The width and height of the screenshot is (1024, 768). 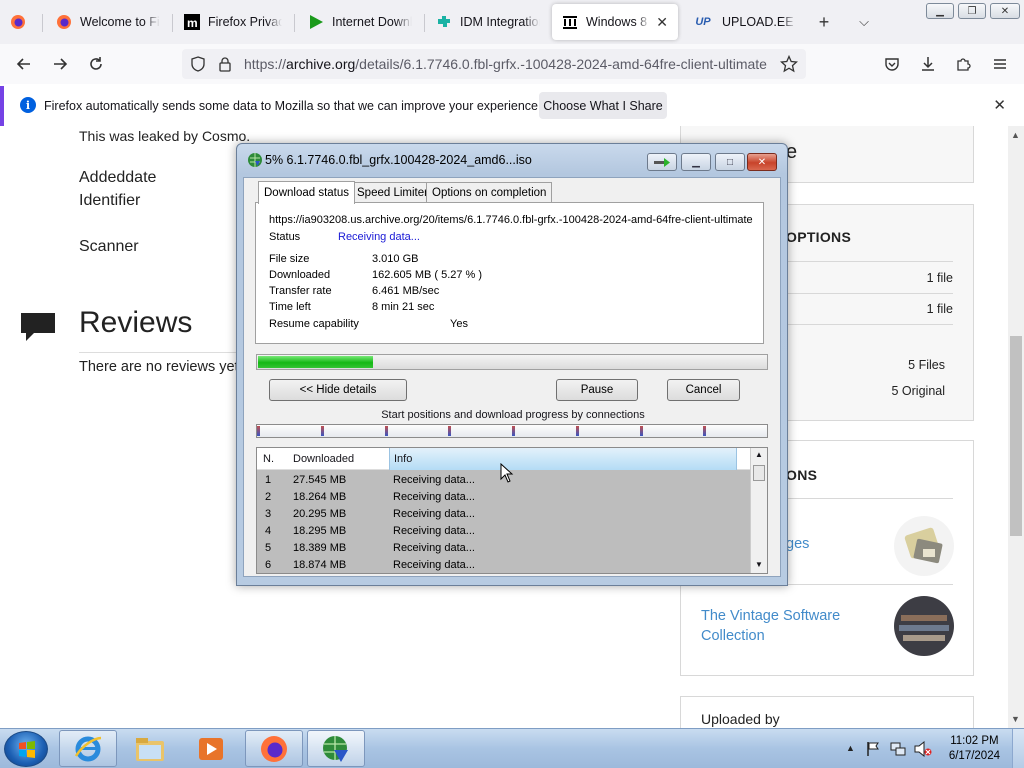 I want to click on mozilla-m-icon: m, so click(x=192, y=22).